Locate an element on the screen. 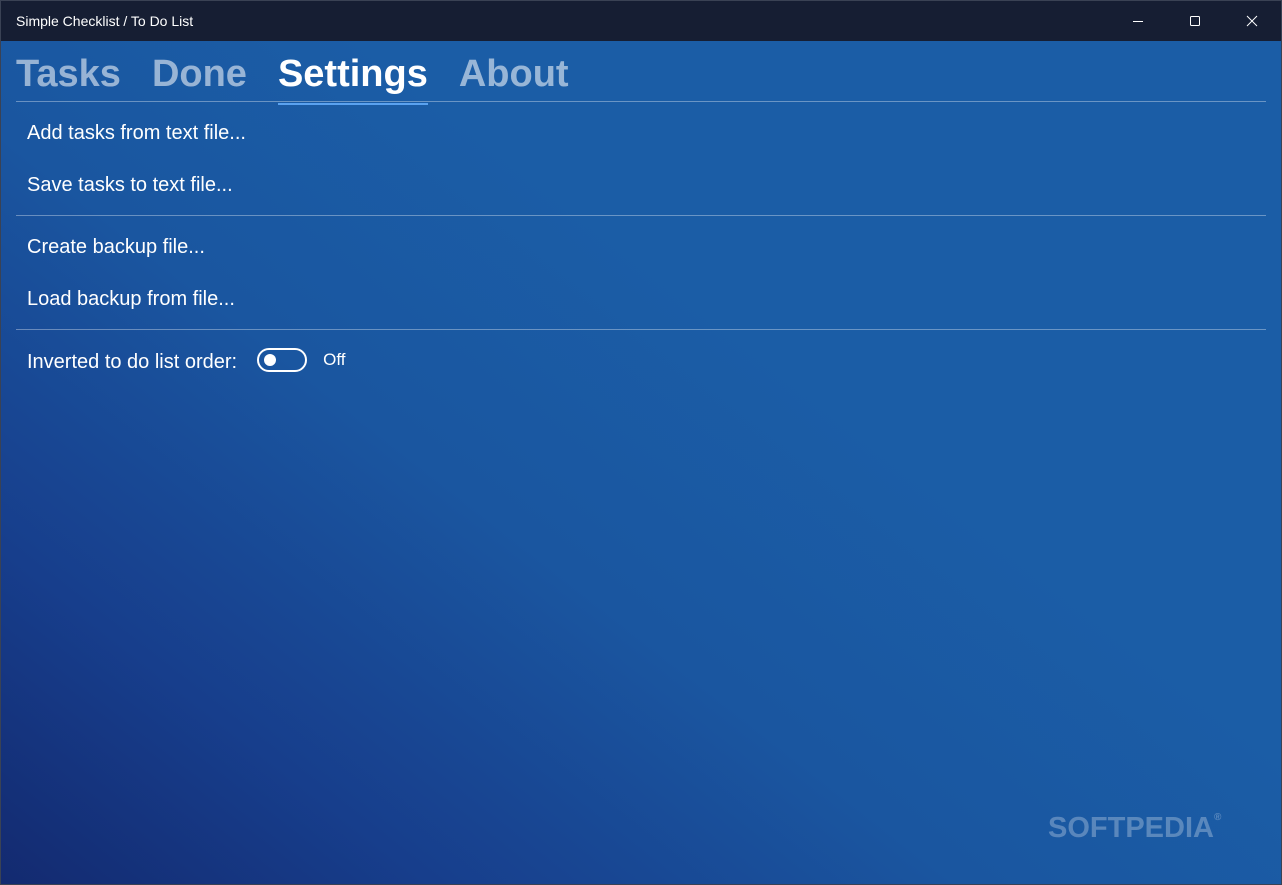 This screenshot has width=1282, height=885. maximize-icon is located at coordinates (1194, 21).